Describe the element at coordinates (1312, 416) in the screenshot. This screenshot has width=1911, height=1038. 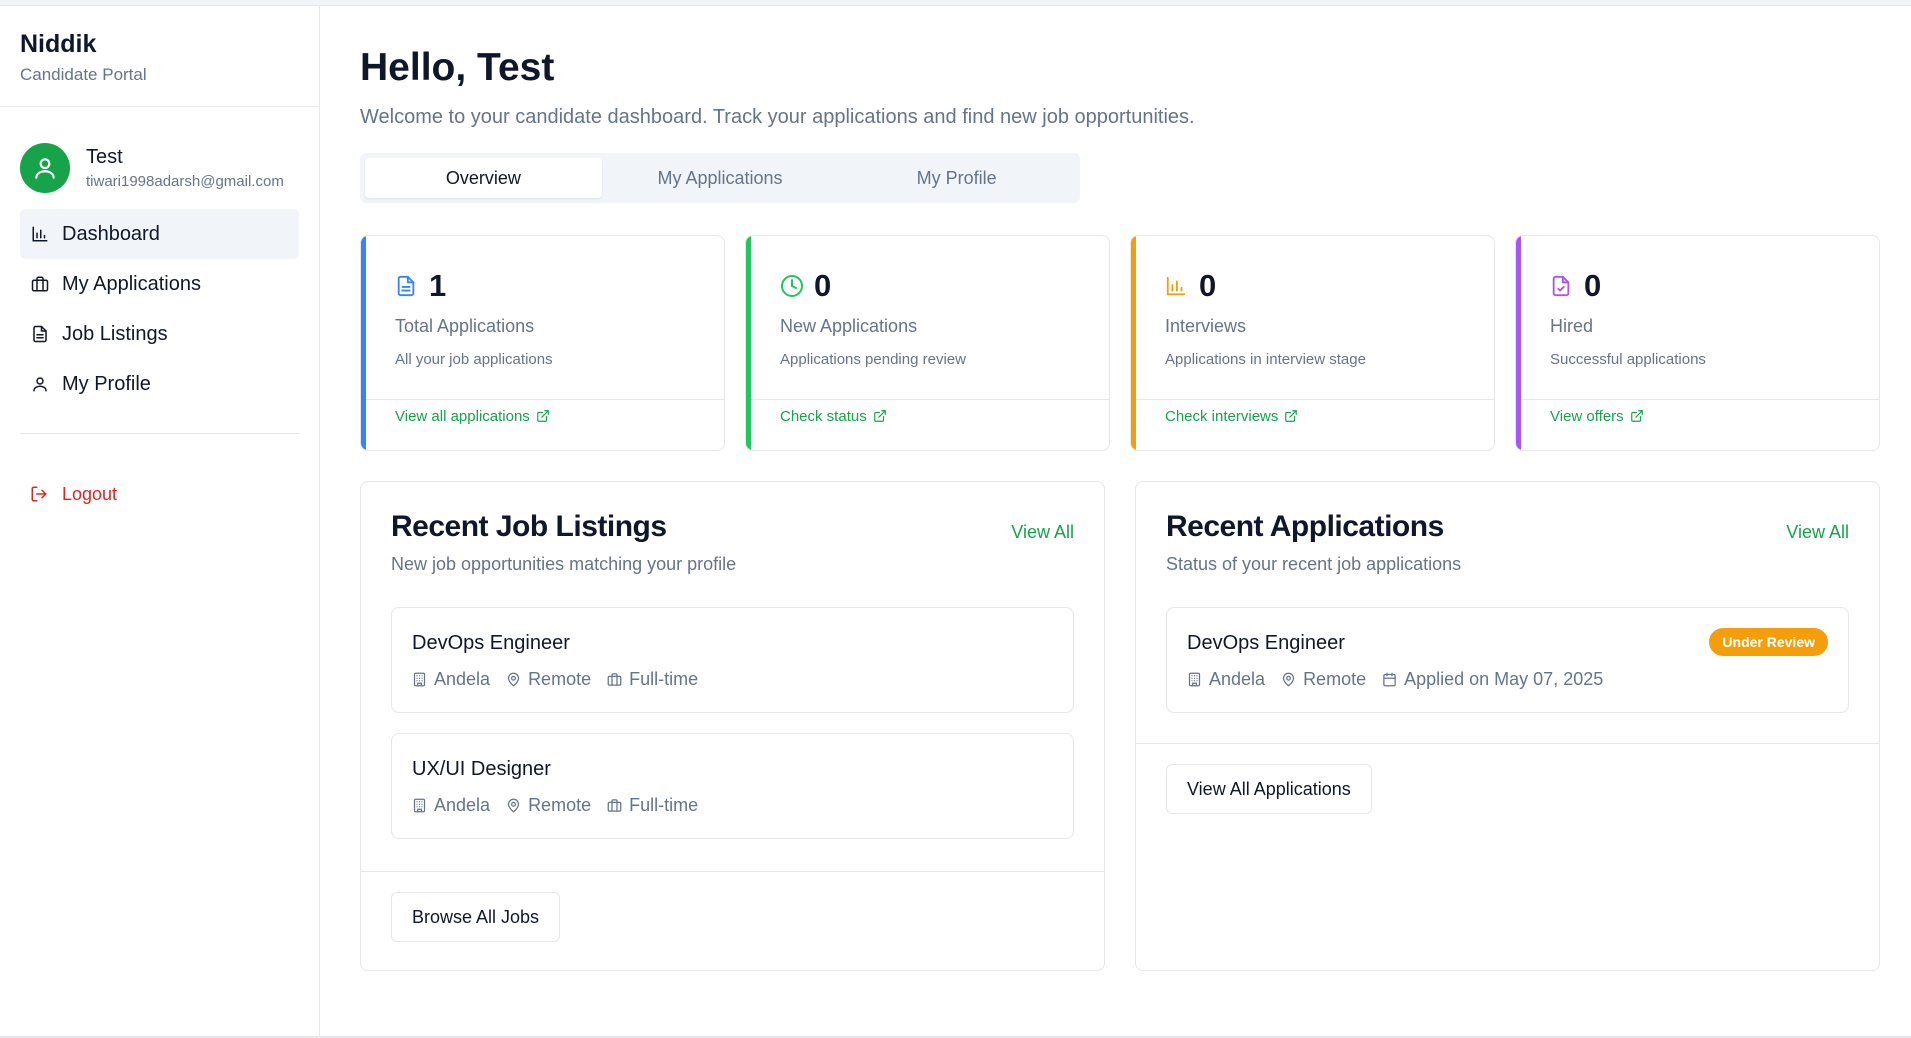
I see `check-interviews-link: Check interviews` at that location.